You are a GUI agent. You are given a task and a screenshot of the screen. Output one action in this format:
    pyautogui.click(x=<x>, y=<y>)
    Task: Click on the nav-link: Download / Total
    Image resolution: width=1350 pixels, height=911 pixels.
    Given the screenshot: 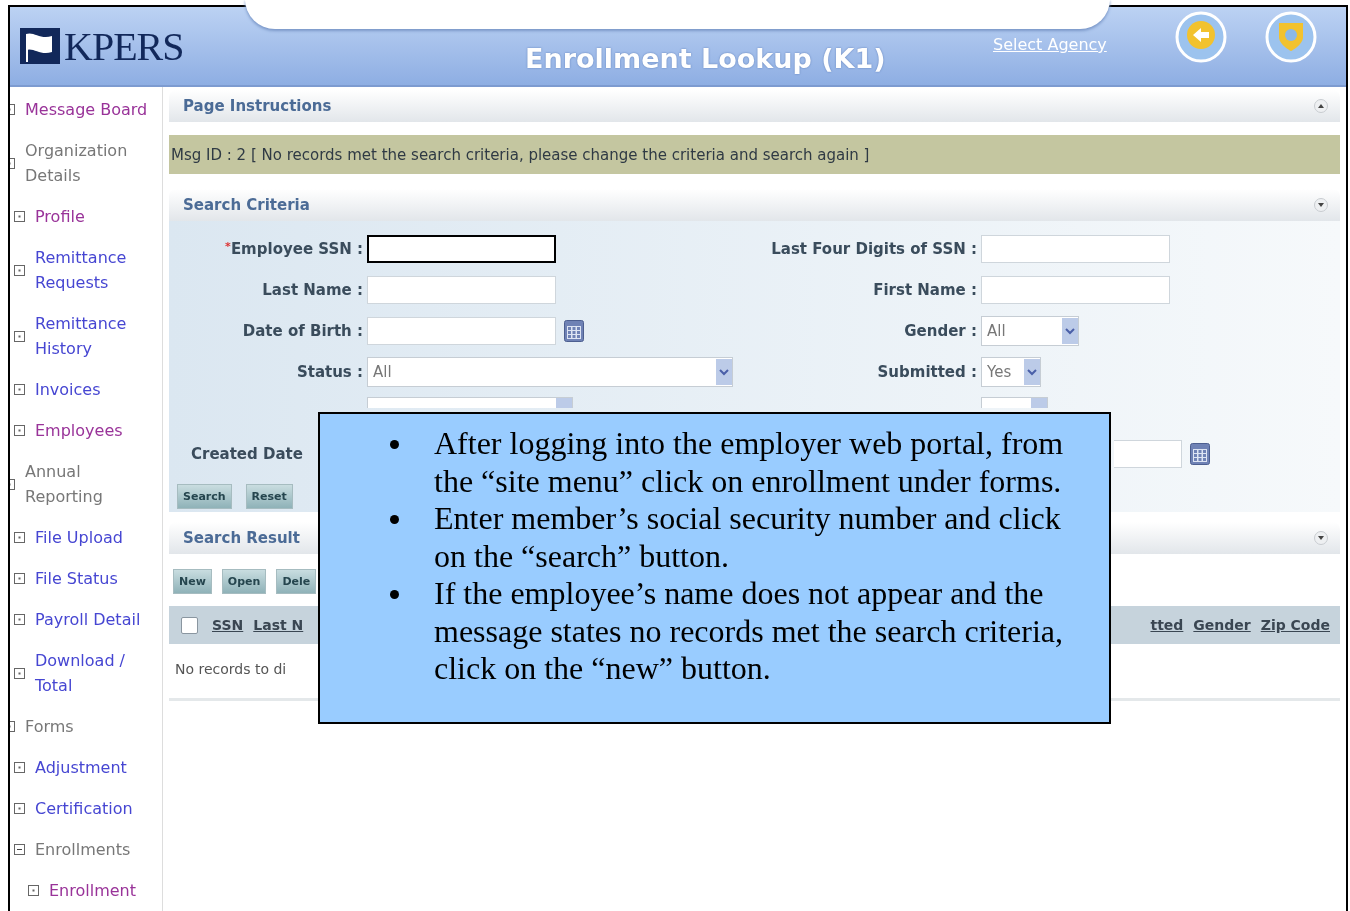 What is the action you would take?
    pyautogui.click(x=97, y=673)
    